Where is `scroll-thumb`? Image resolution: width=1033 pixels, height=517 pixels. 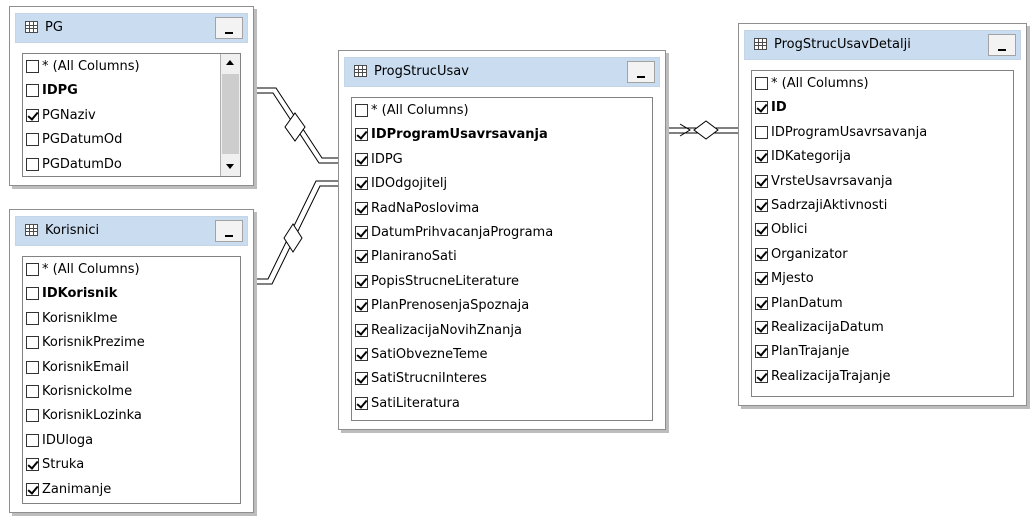
scroll-thumb is located at coordinates (230, 114).